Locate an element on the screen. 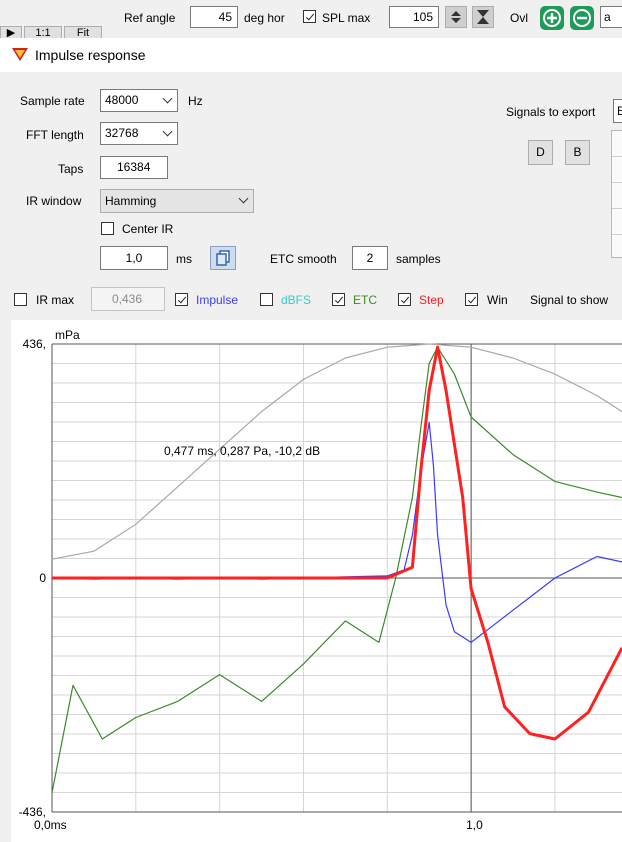 This screenshot has width=622, height=842. y-axis-label: mPa is located at coordinates (67, 335).